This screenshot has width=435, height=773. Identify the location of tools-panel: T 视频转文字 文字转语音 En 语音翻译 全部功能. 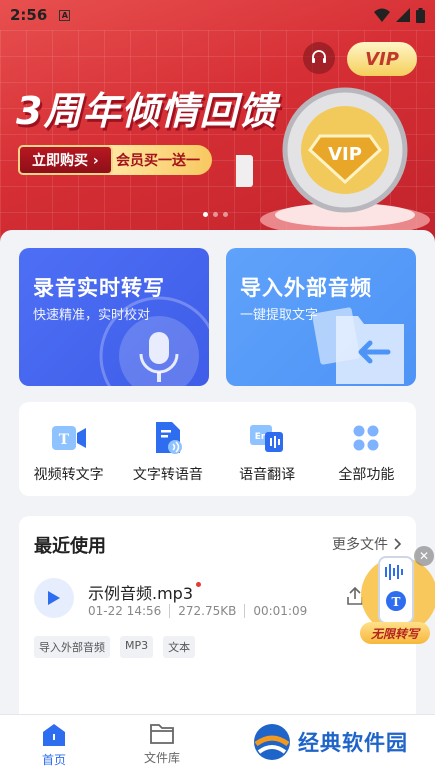
(217, 449).